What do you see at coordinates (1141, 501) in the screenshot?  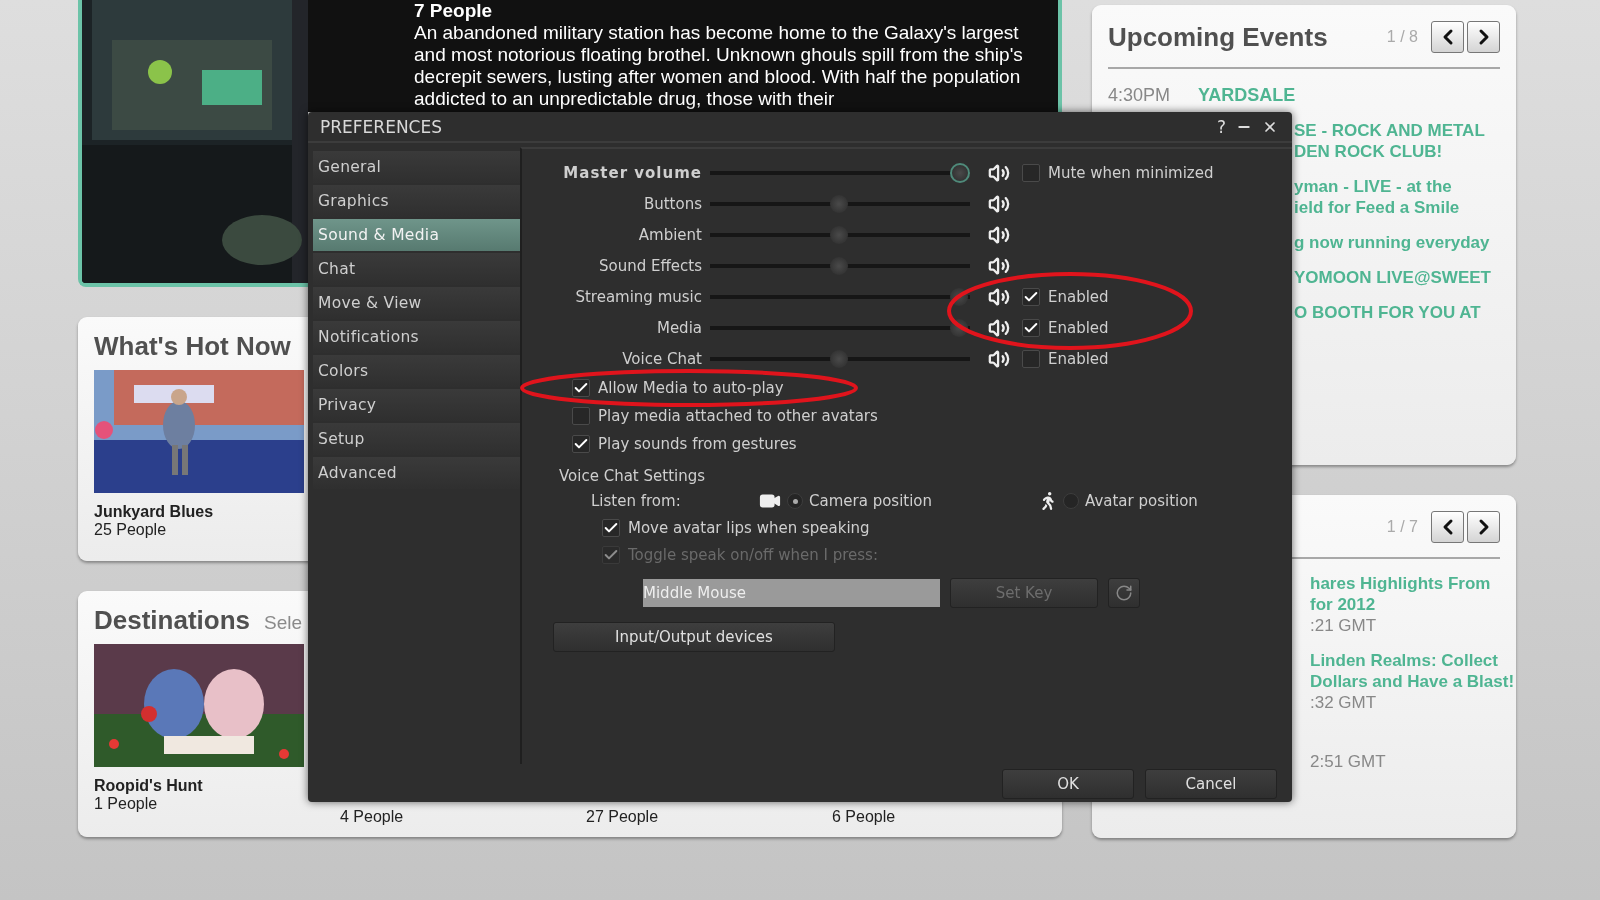 I see `radio-label: Avatar position` at bounding box center [1141, 501].